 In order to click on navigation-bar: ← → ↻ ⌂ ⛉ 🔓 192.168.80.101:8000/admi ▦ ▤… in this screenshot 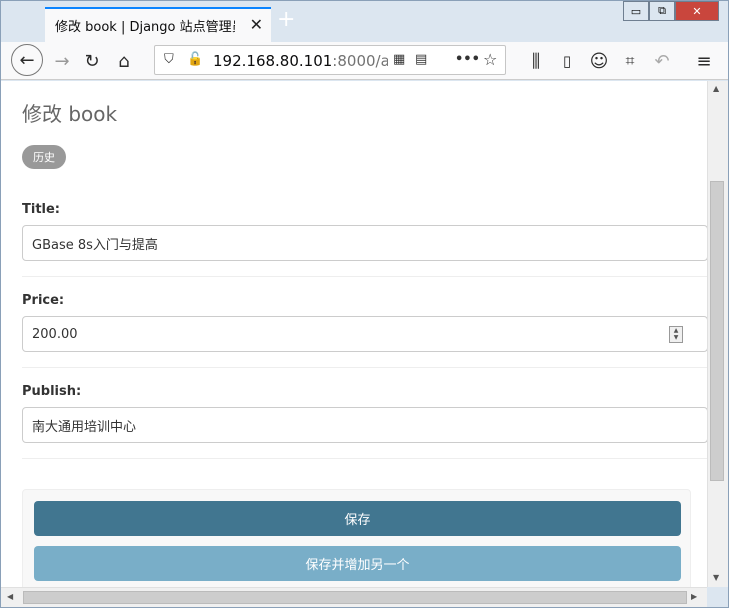, I will do `click(364, 61)`.